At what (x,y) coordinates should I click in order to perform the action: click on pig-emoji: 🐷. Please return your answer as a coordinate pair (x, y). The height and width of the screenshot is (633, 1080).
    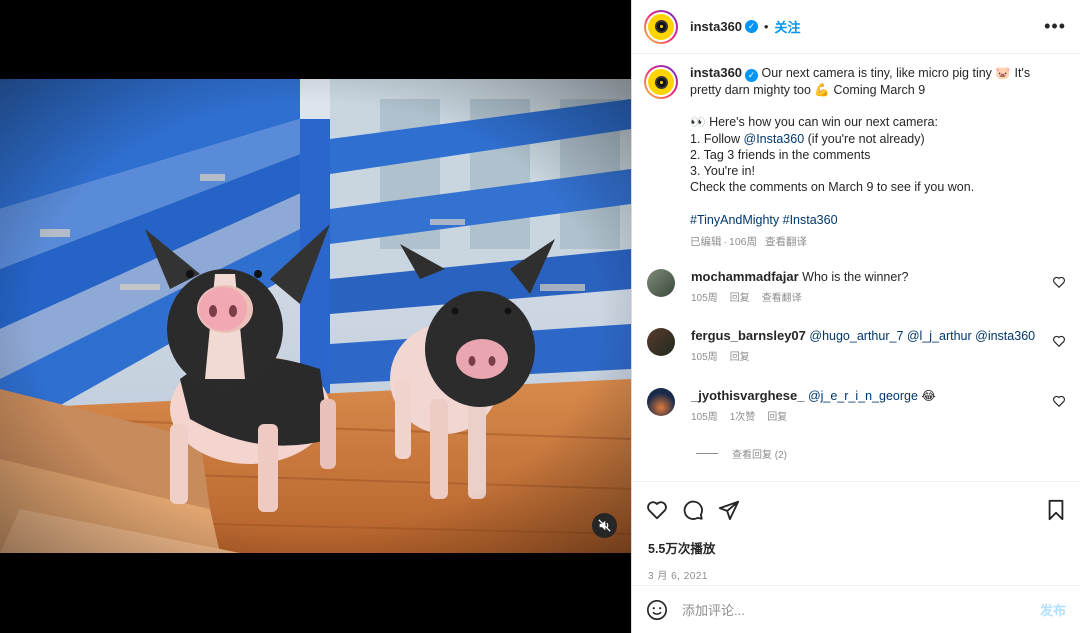
    Looking at the image, I should click on (1003, 73).